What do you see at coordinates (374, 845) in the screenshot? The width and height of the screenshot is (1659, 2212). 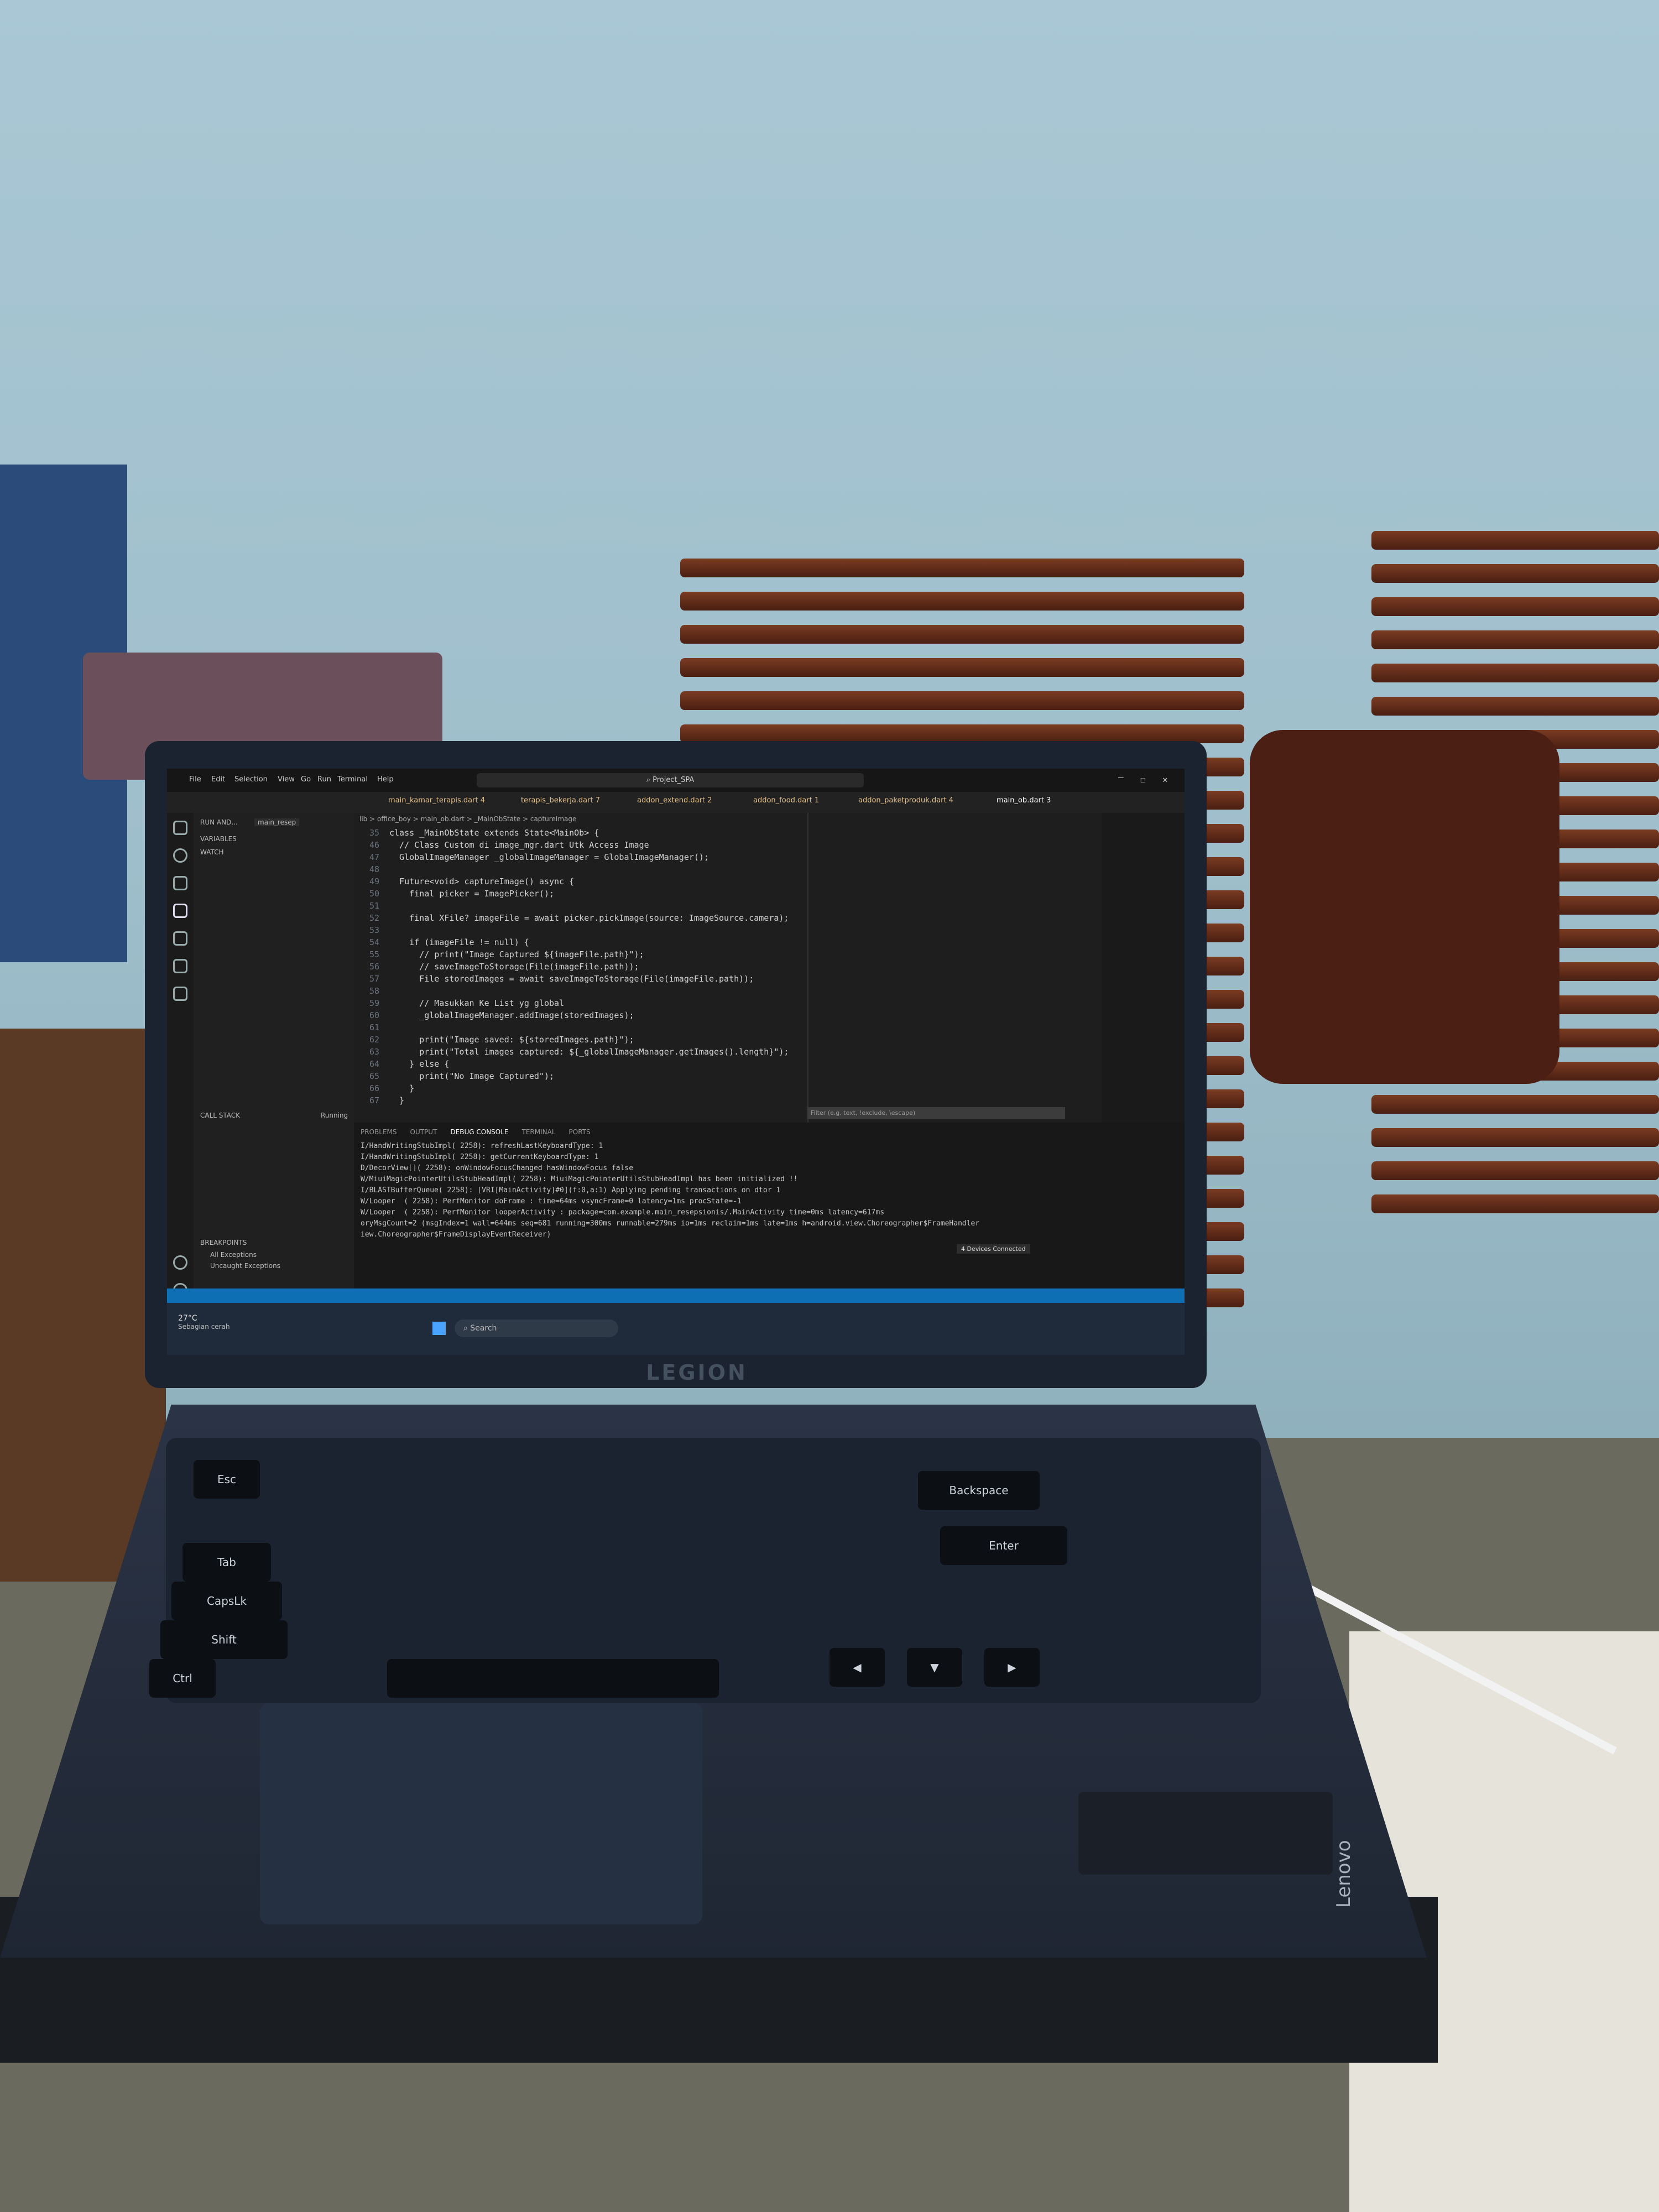 I see `line-number: 46` at bounding box center [374, 845].